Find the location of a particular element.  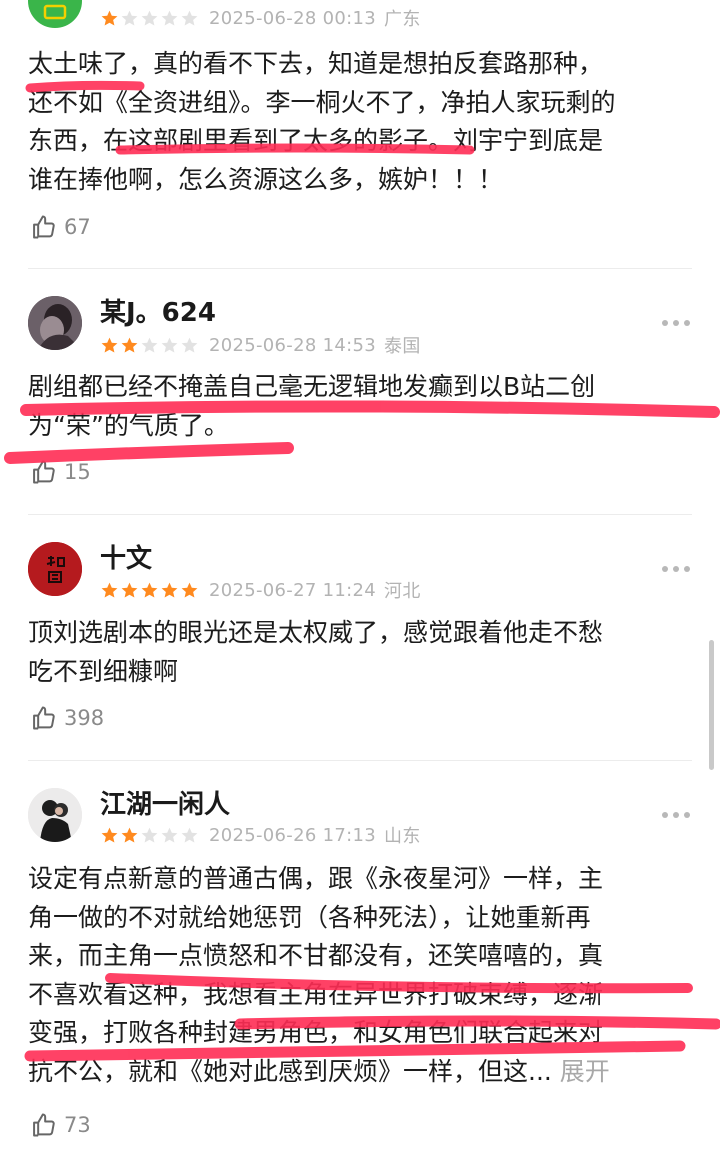

review-location: 广东 is located at coordinates (402, 19).